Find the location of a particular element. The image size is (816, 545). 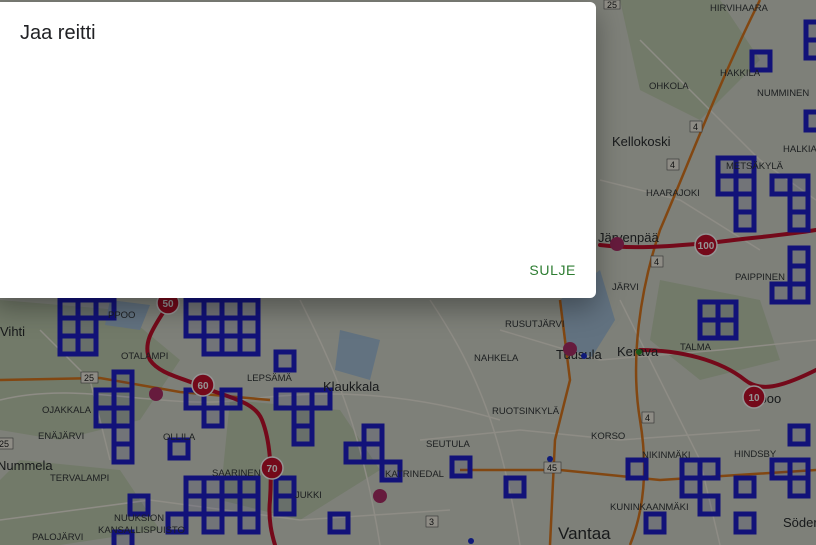

dialog-title: Jaa reitti is located at coordinates (58, 33).